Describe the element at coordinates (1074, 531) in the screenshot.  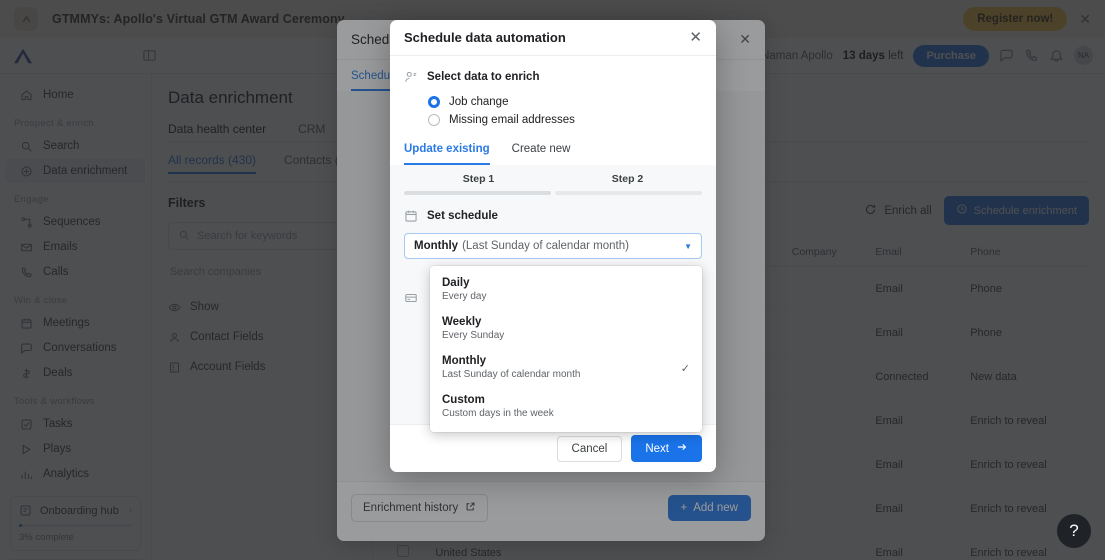
I see `help-button: ?` at that location.